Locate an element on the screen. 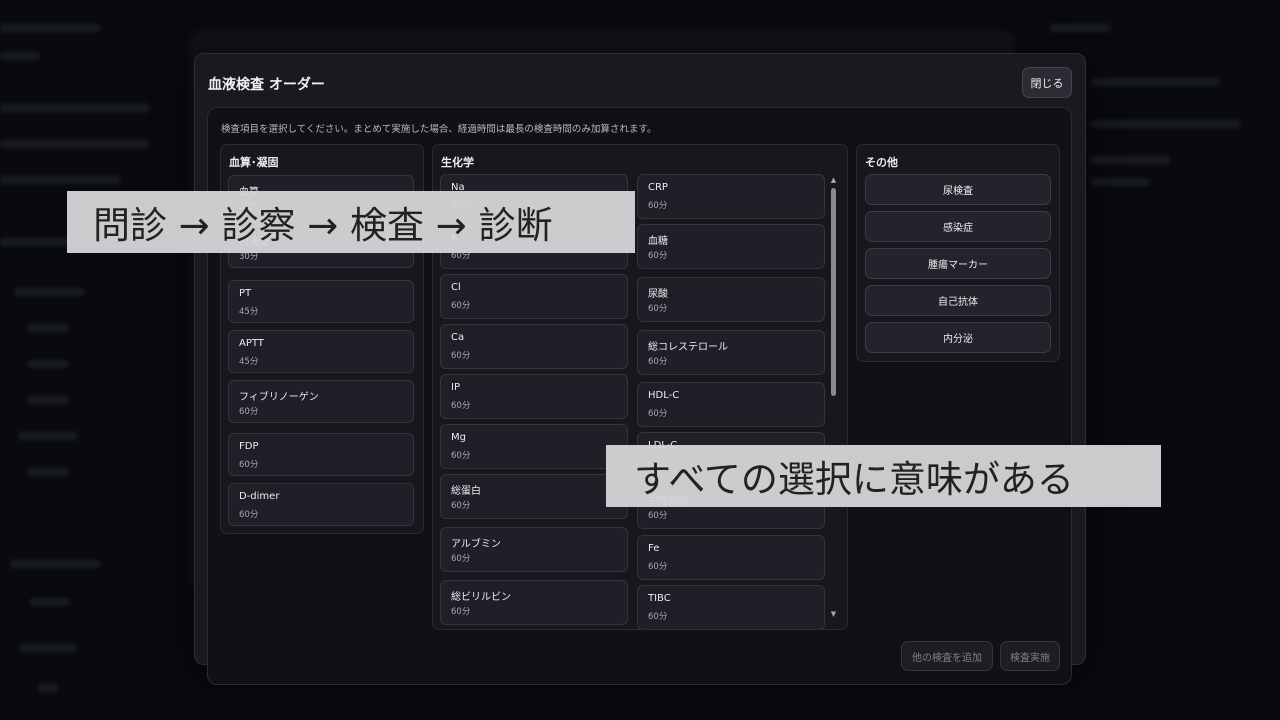  test-name: フィブリノーゲン is located at coordinates (279, 397).